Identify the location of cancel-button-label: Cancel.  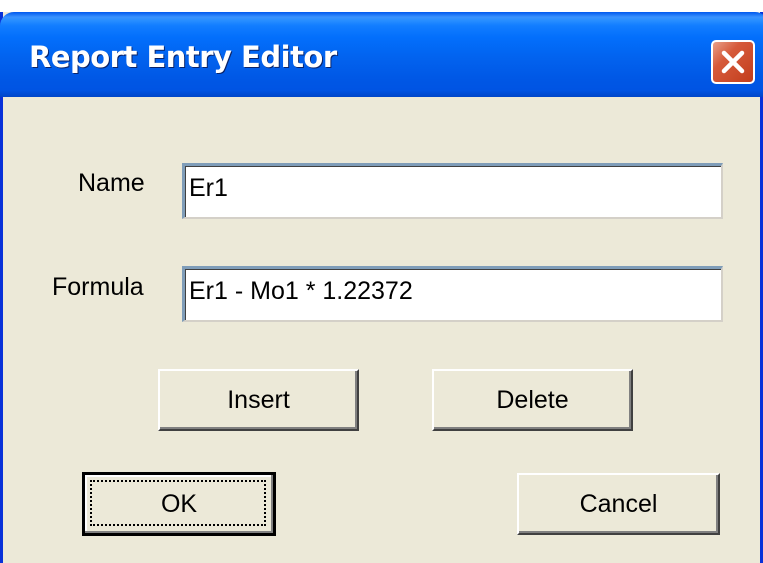
(618, 503).